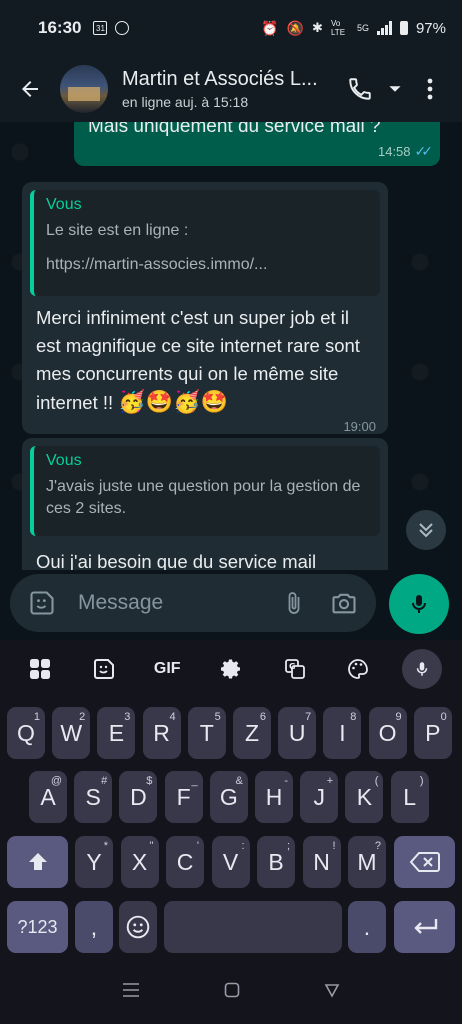 The image size is (462, 1024). Describe the element at coordinates (398, 717) in the screenshot. I see `key-secondary-label: 9` at that location.